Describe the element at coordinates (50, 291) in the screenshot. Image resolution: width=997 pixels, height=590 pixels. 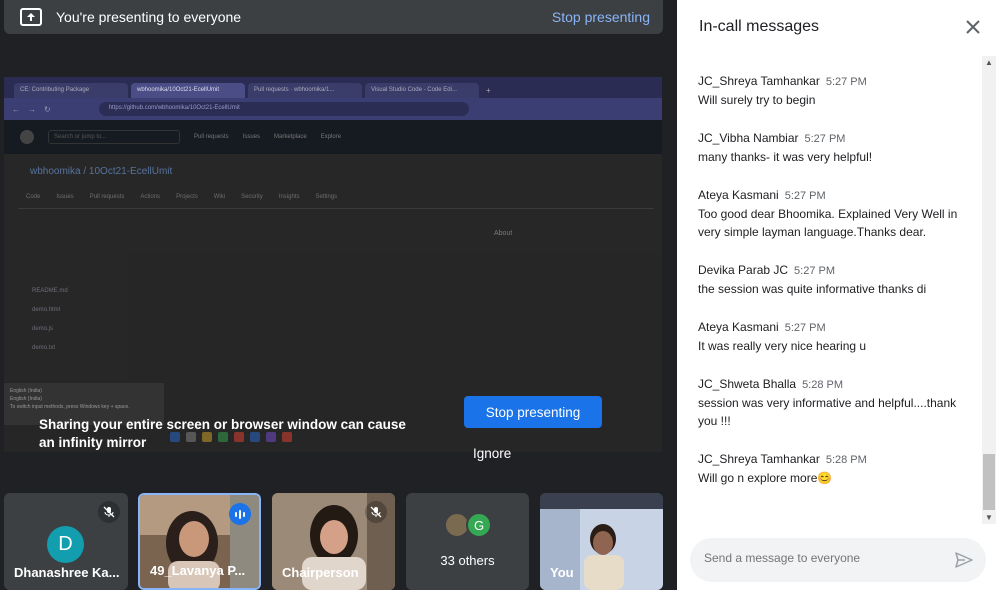
I see `file-row: README.md` at that location.